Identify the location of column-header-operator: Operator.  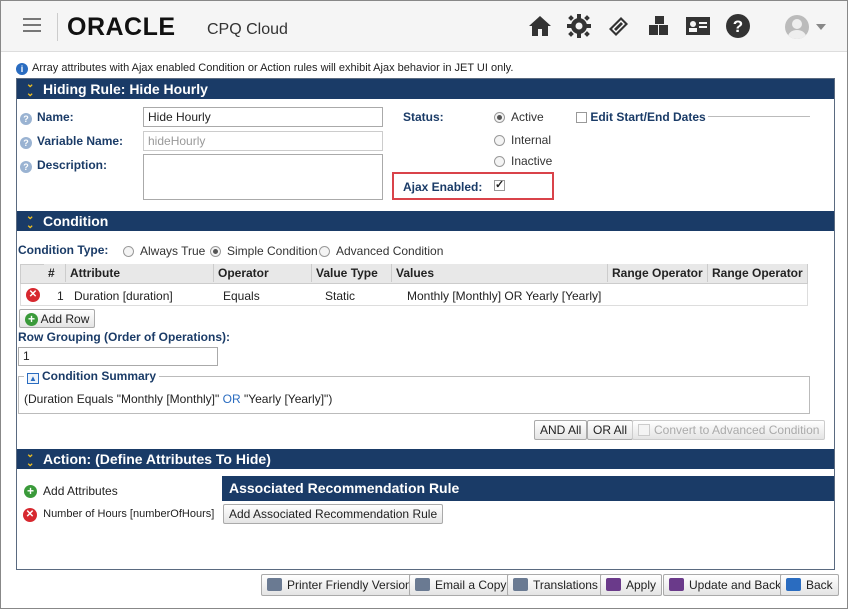
(263, 273).